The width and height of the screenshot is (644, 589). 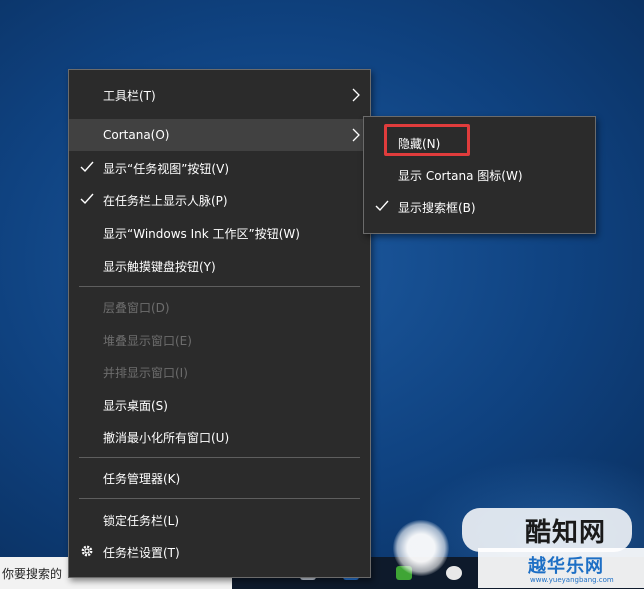 I want to click on submenu-item-show-cortana-icon: 显示 Cortana 图标(W), so click(x=479, y=175).